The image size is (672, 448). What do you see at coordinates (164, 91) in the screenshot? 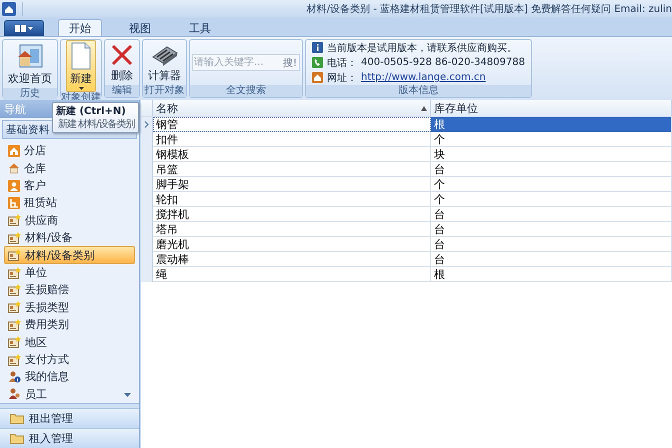
I see `group-label: 打开对象` at bounding box center [164, 91].